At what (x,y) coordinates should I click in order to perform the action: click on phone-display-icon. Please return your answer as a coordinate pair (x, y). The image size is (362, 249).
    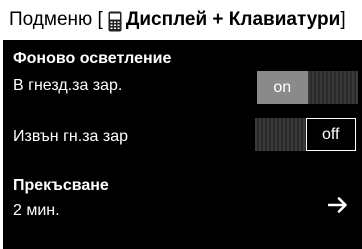
    Looking at the image, I should click on (115, 21).